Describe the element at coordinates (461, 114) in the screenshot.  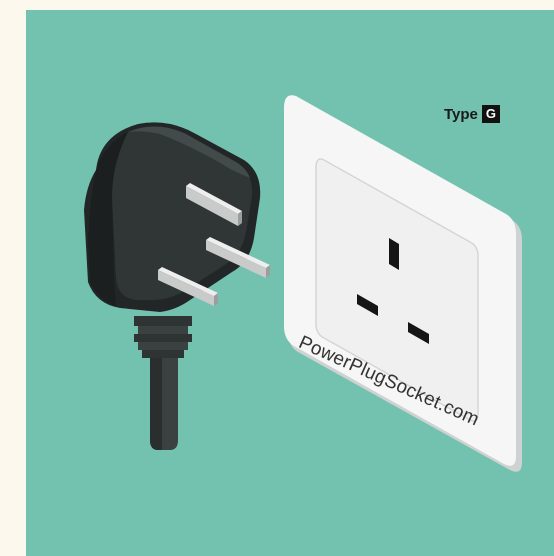
I see `plug-type-prefix: Type` at that location.